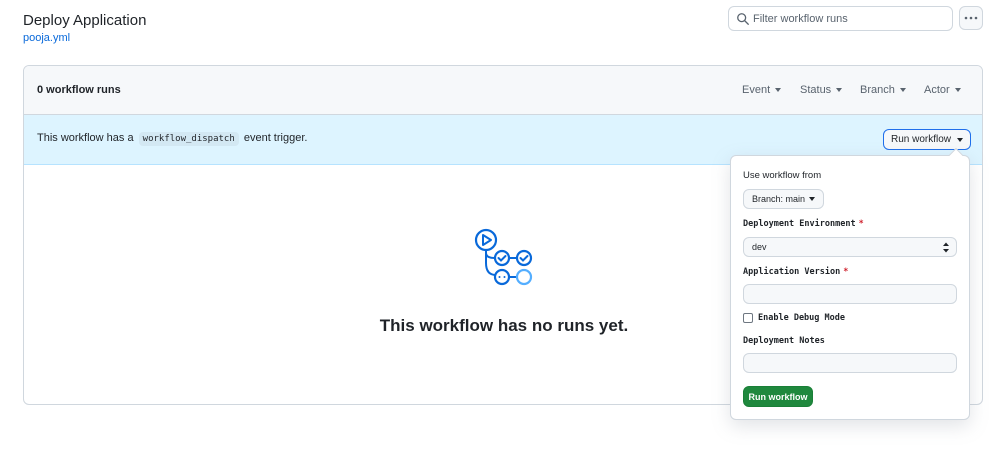  I want to click on branch-select-button: Branch: main, so click(783, 199).